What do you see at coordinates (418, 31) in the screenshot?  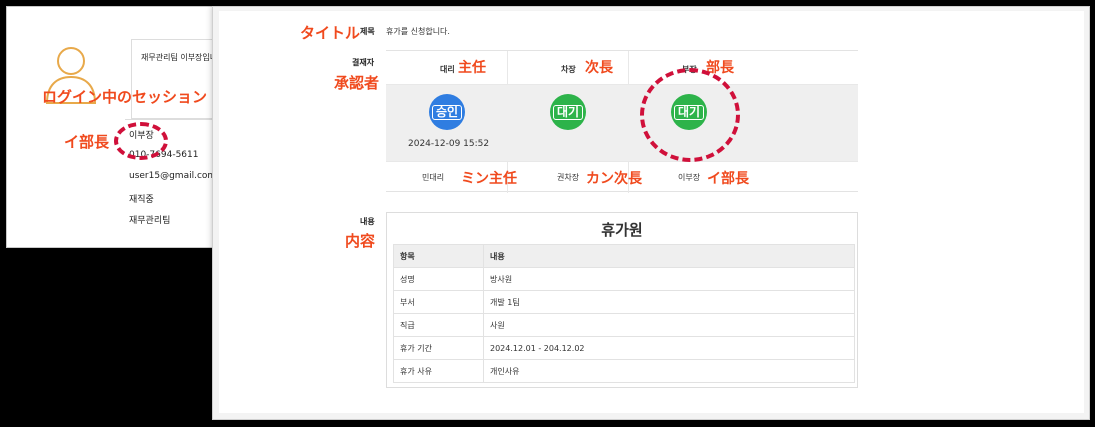 I see `title-field-value: 휴가를 신청합니다.` at bounding box center [418, 31].